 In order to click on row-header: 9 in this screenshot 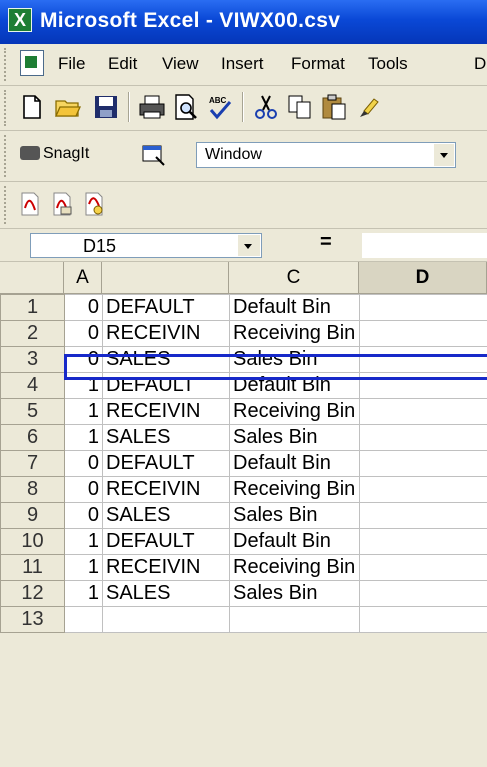, I will do `click(32, 515)`.